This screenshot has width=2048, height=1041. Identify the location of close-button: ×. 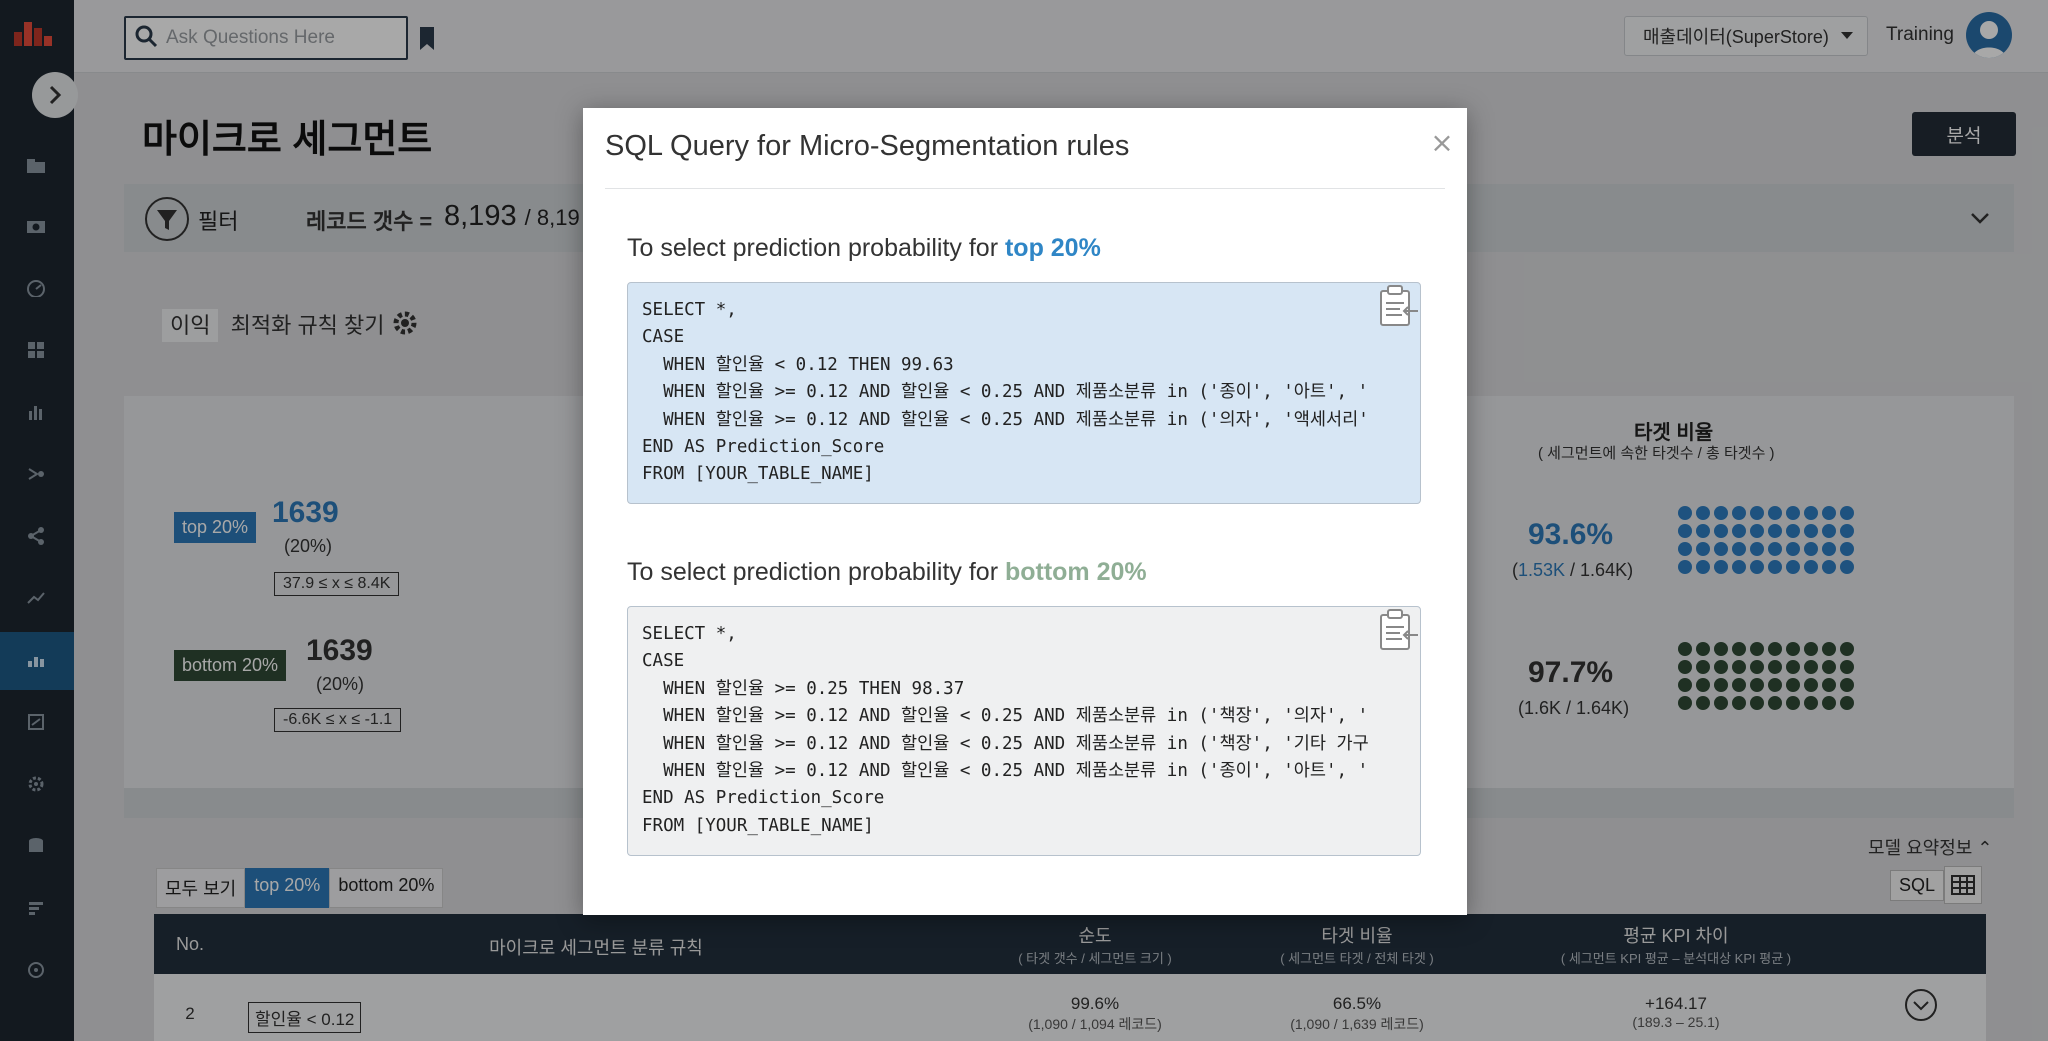
(1442, 143).